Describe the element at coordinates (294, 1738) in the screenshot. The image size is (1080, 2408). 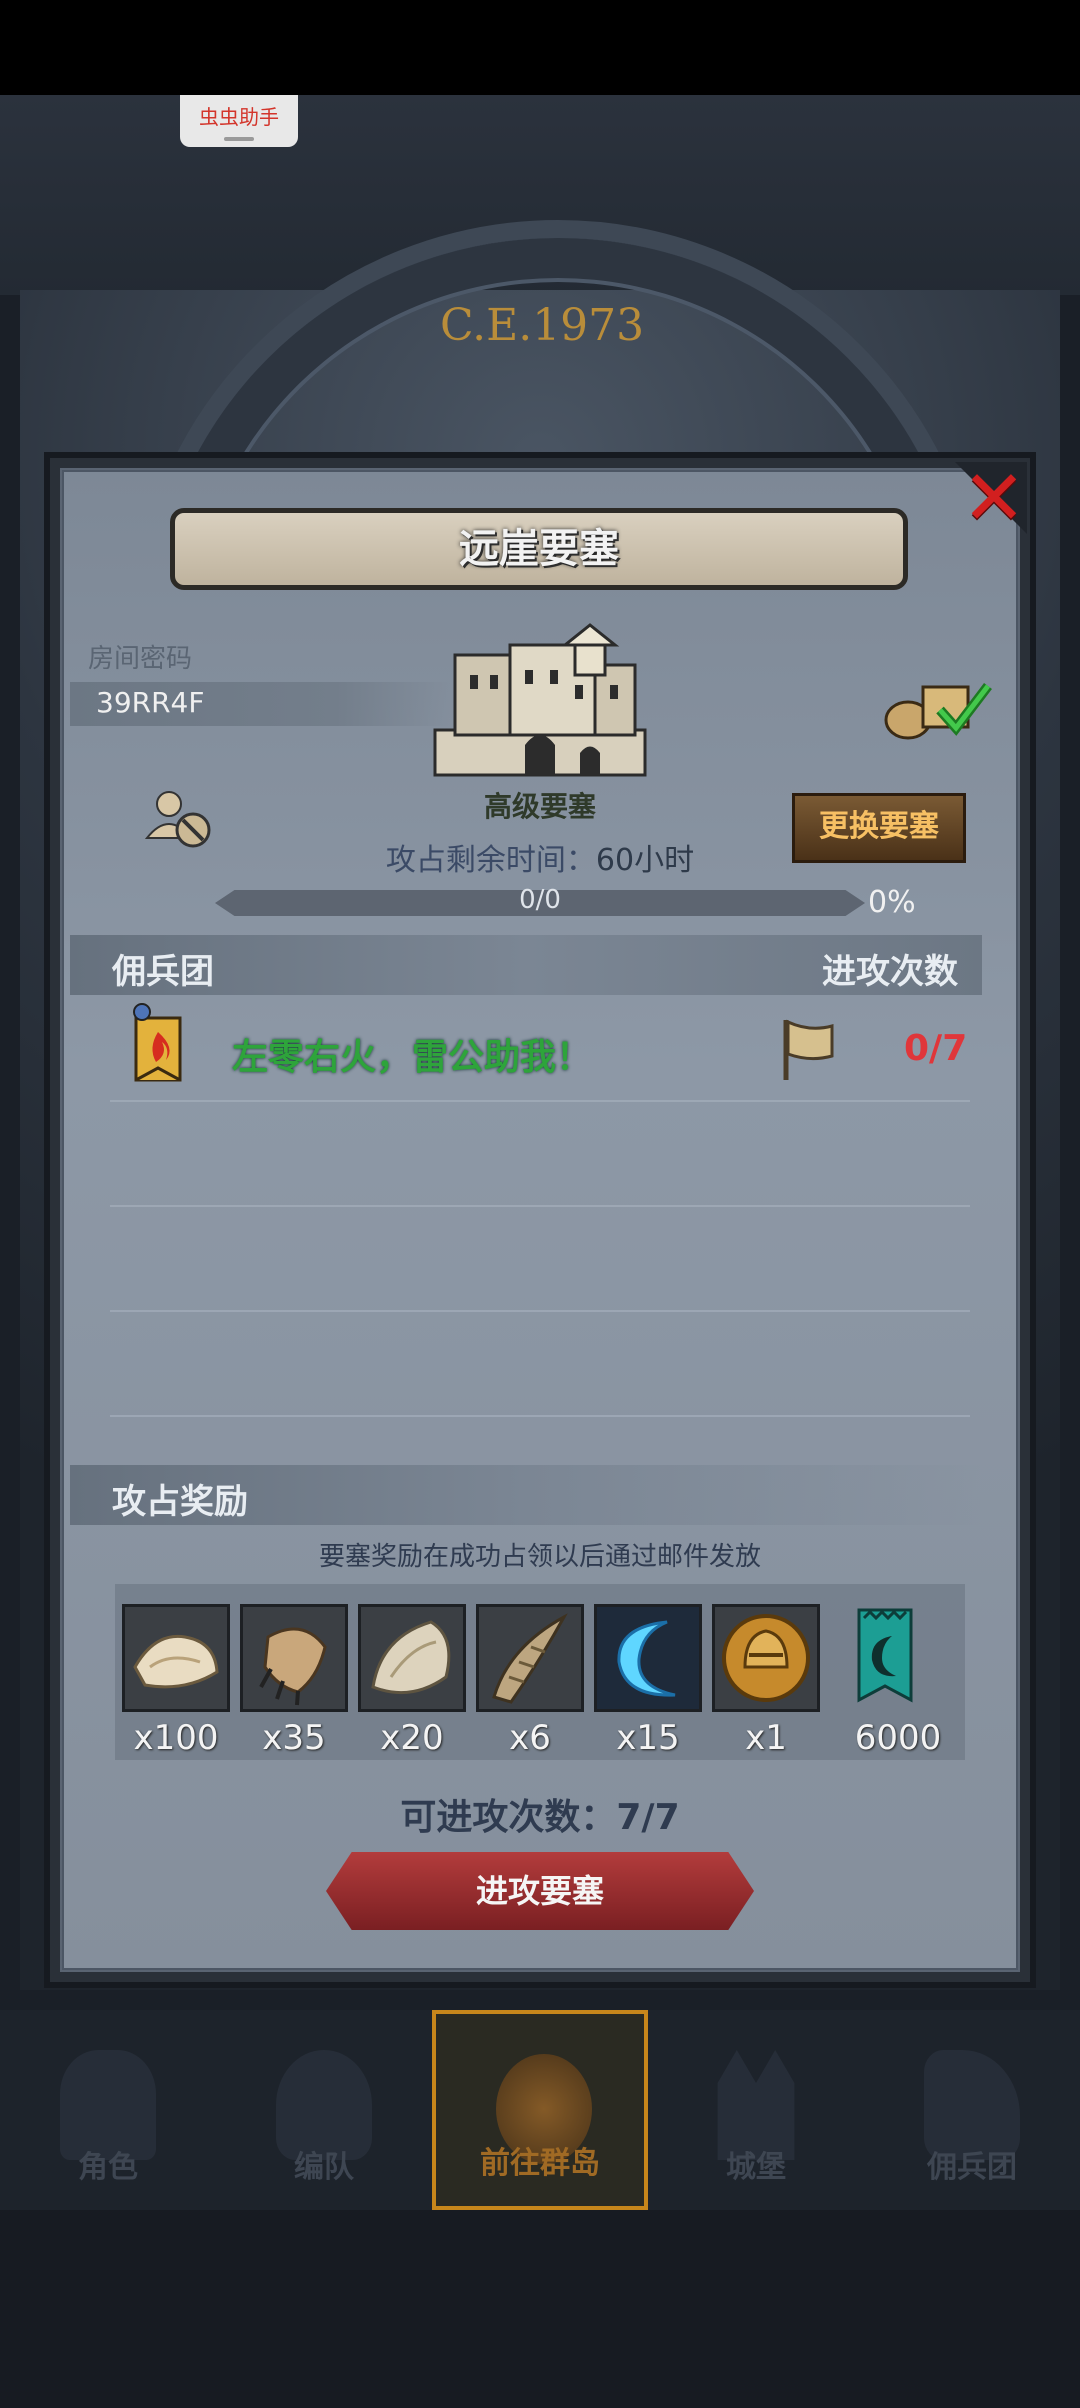
I see `reward-qty: x35` at that location.